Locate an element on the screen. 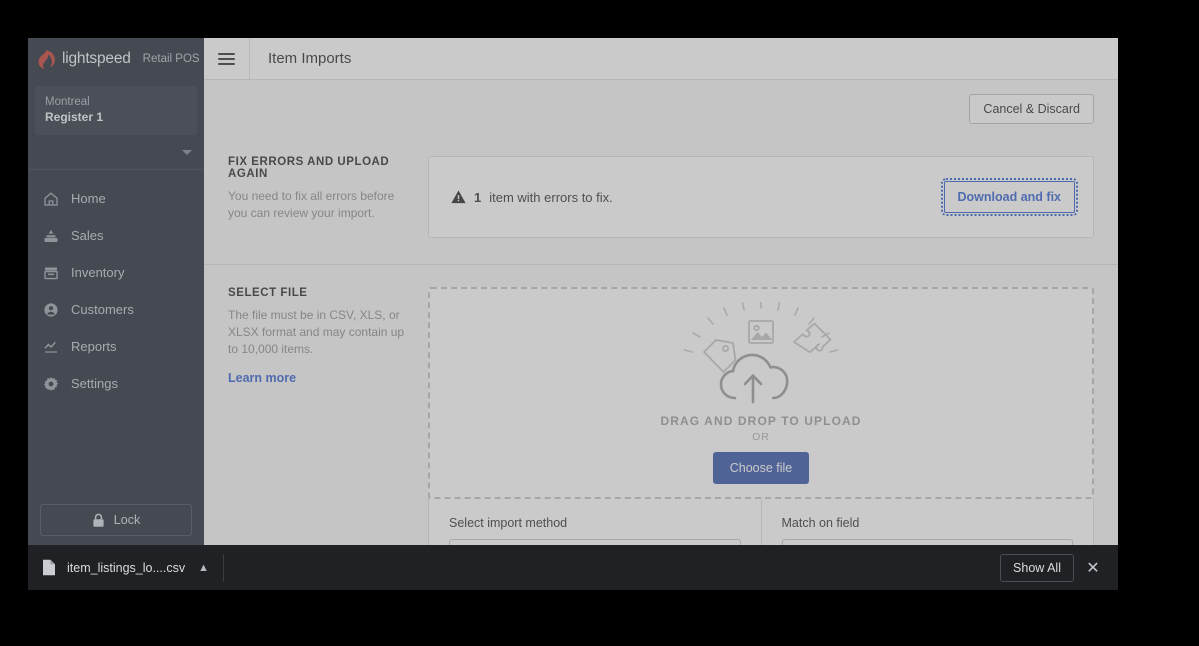 The height and width of the screenshot is (646, 1199). brand-header: lightspeed Retail POS is located at coordinates (120, 59).